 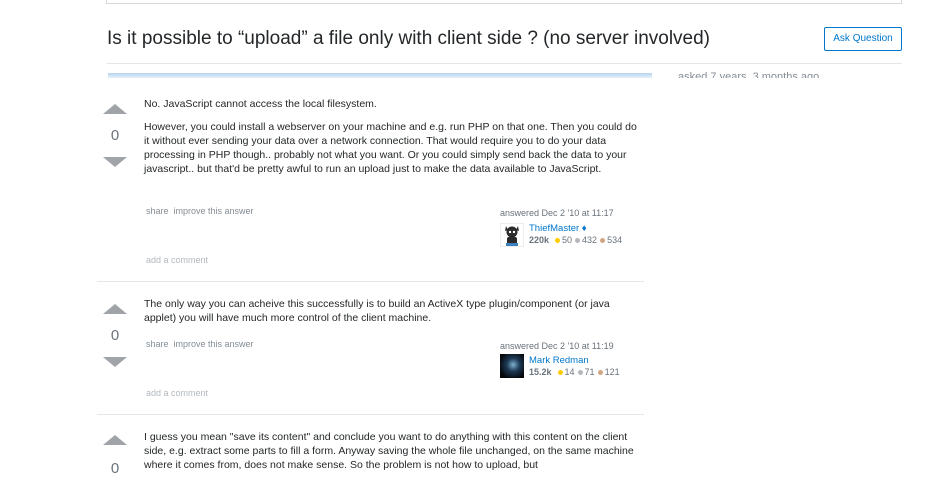 I want to click on bronze-badge-count: 121, so click(x=612, y=372).